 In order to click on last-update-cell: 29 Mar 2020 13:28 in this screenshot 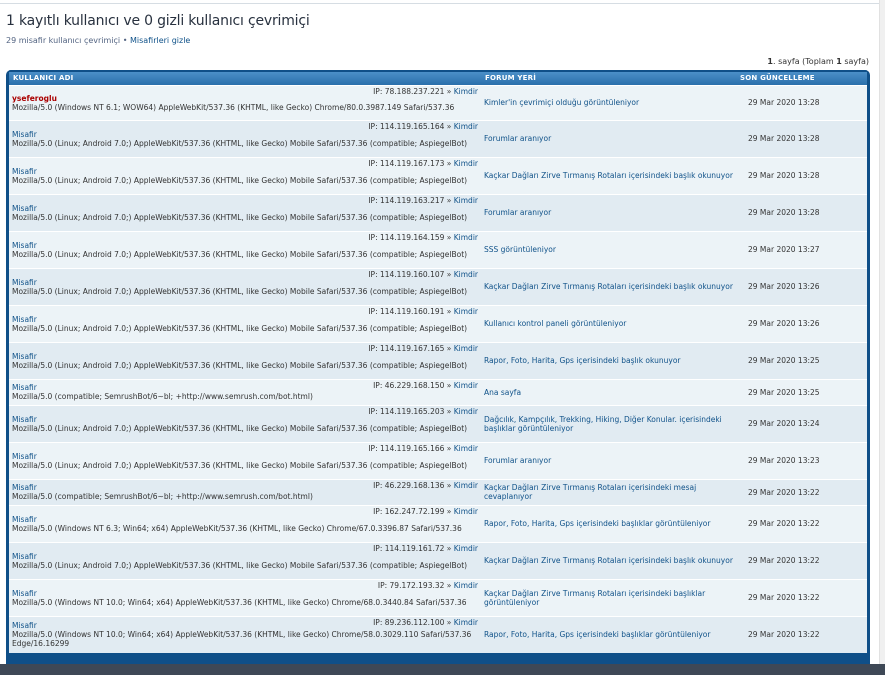, I will do `click(801, 102)`.